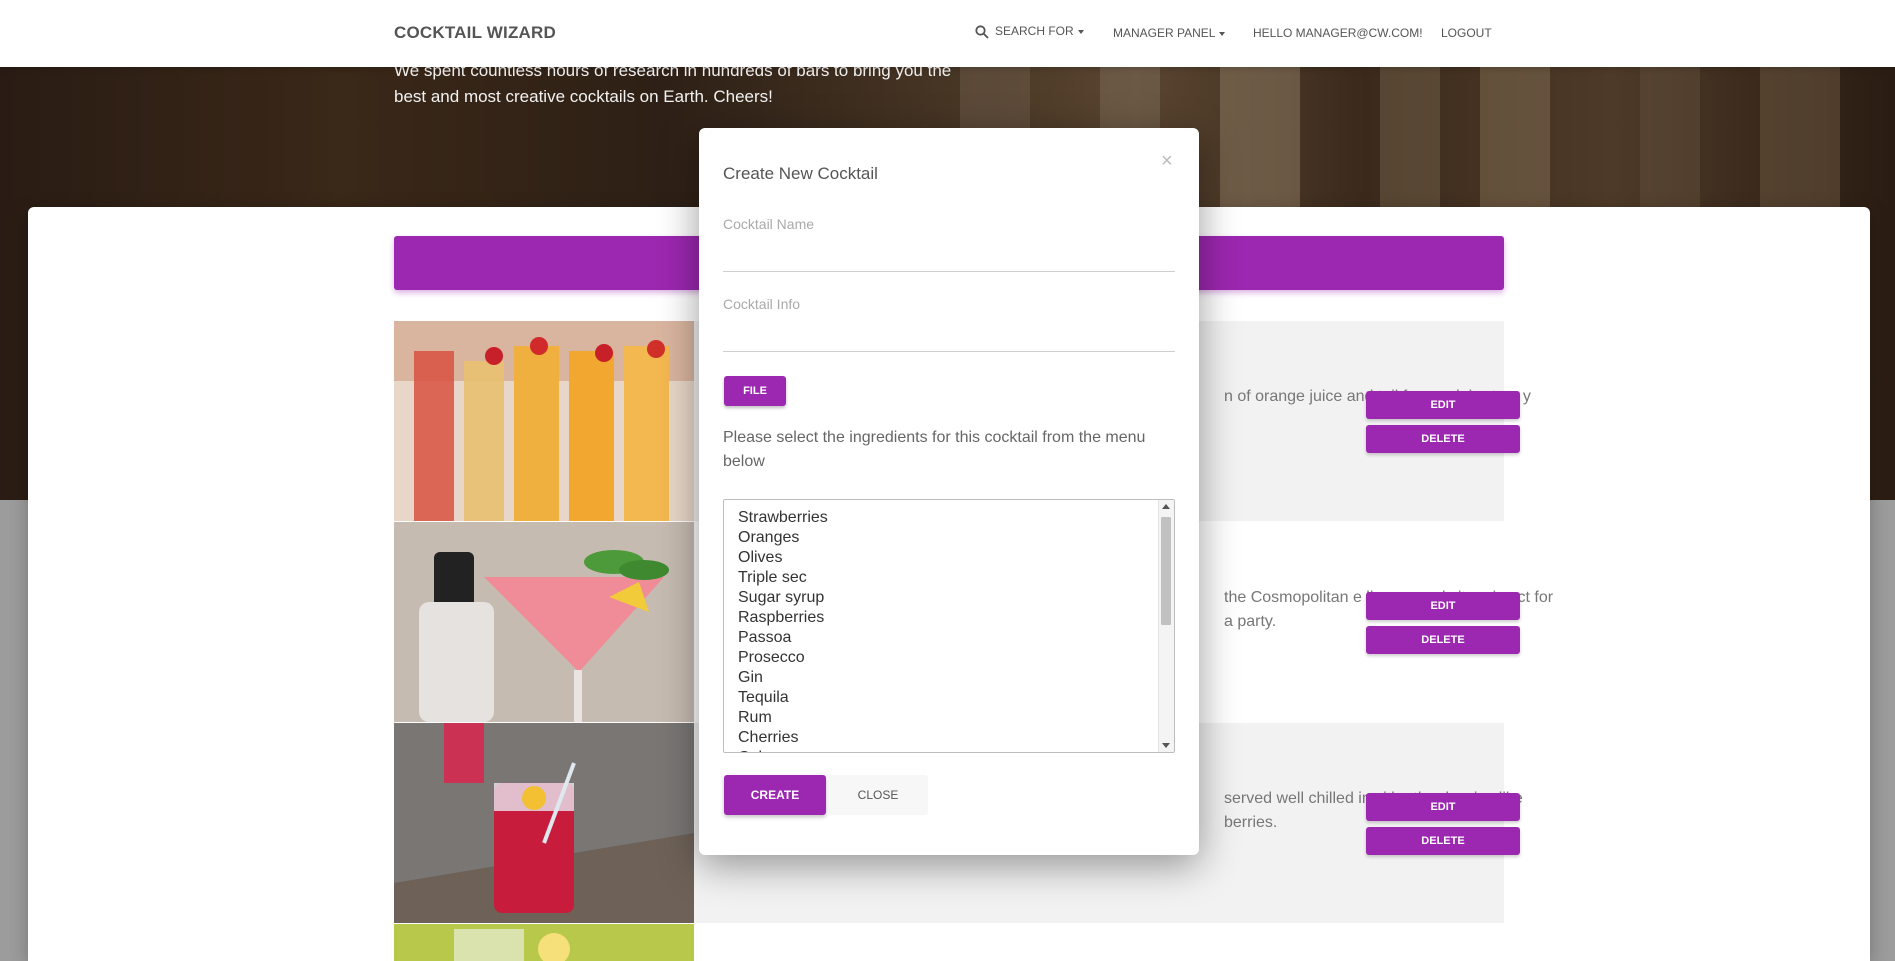  I want to click on ingredient-option: Coke, so click(956, 750).